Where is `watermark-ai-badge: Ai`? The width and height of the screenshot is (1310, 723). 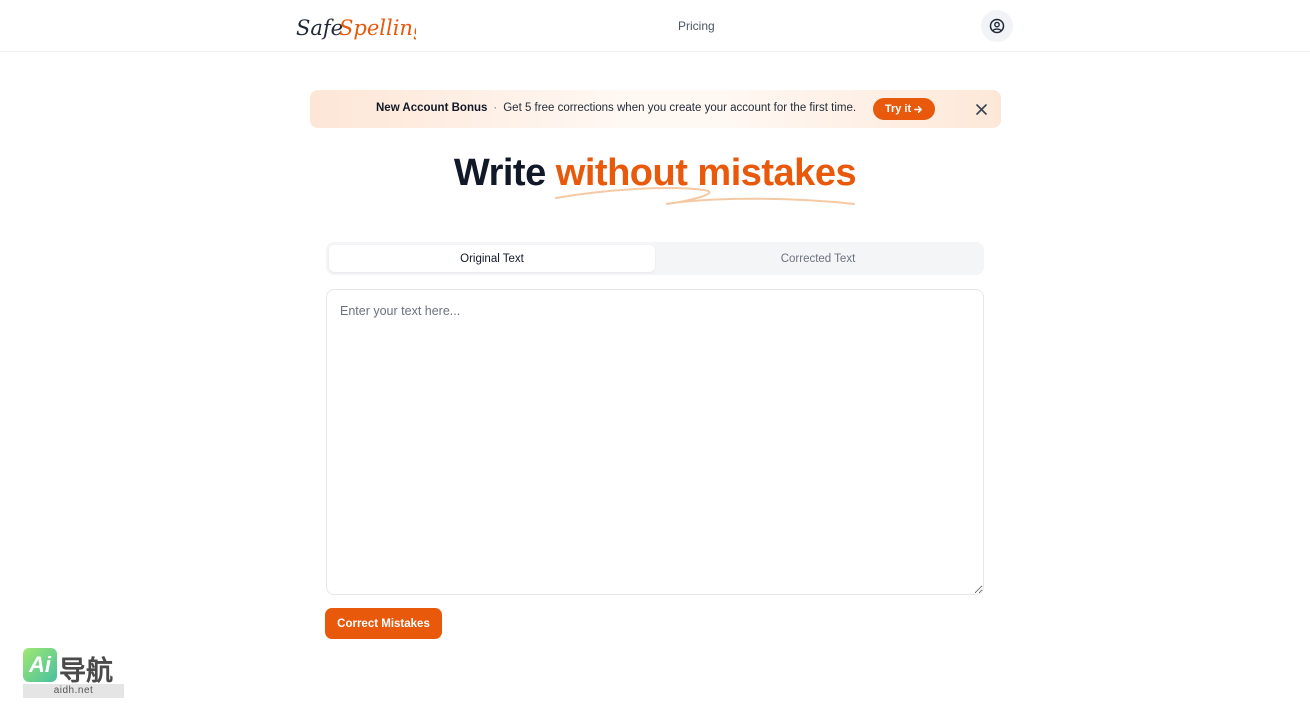 watermark-ai-badge: Ai is located at coordinates (40, 665).